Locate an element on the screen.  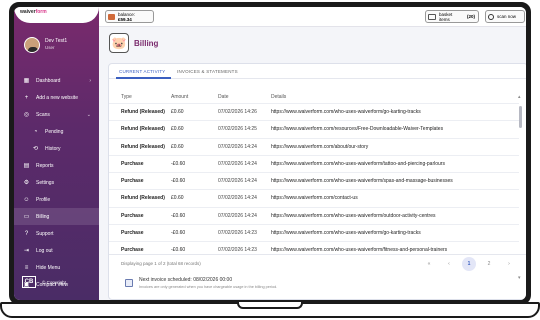
sidebar-item-settings: ⚙ Settings is located at coordinates (56, 182).